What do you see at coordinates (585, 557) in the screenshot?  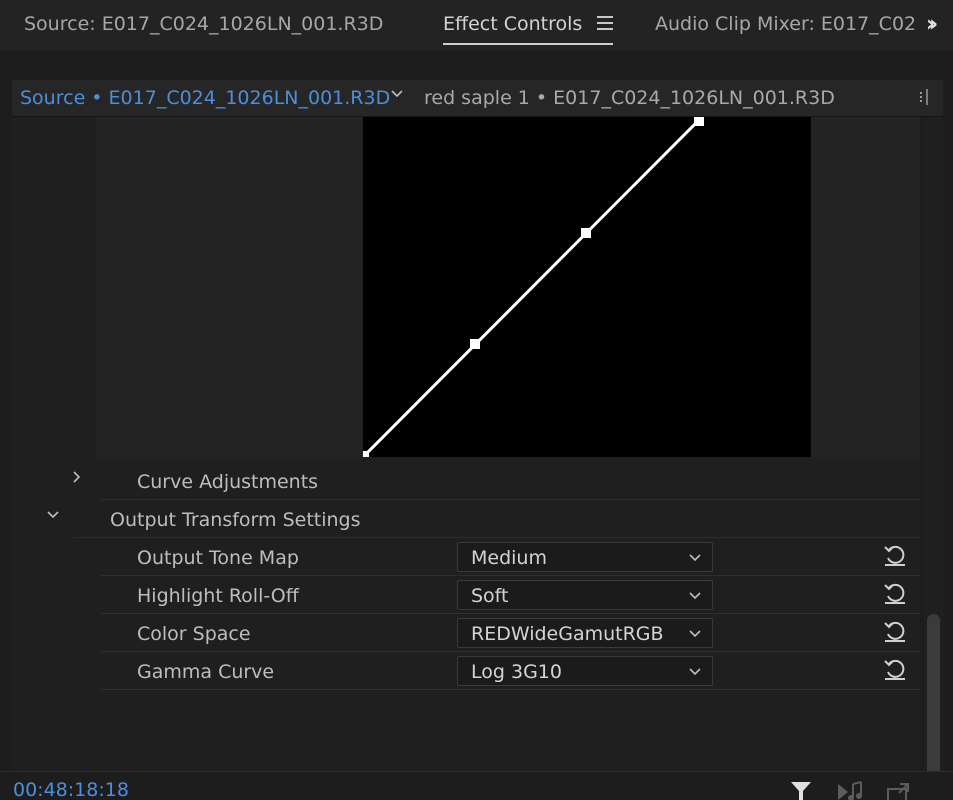 I see `output-tone-map-dropdown: Medium` at bounding box center [585, 557].